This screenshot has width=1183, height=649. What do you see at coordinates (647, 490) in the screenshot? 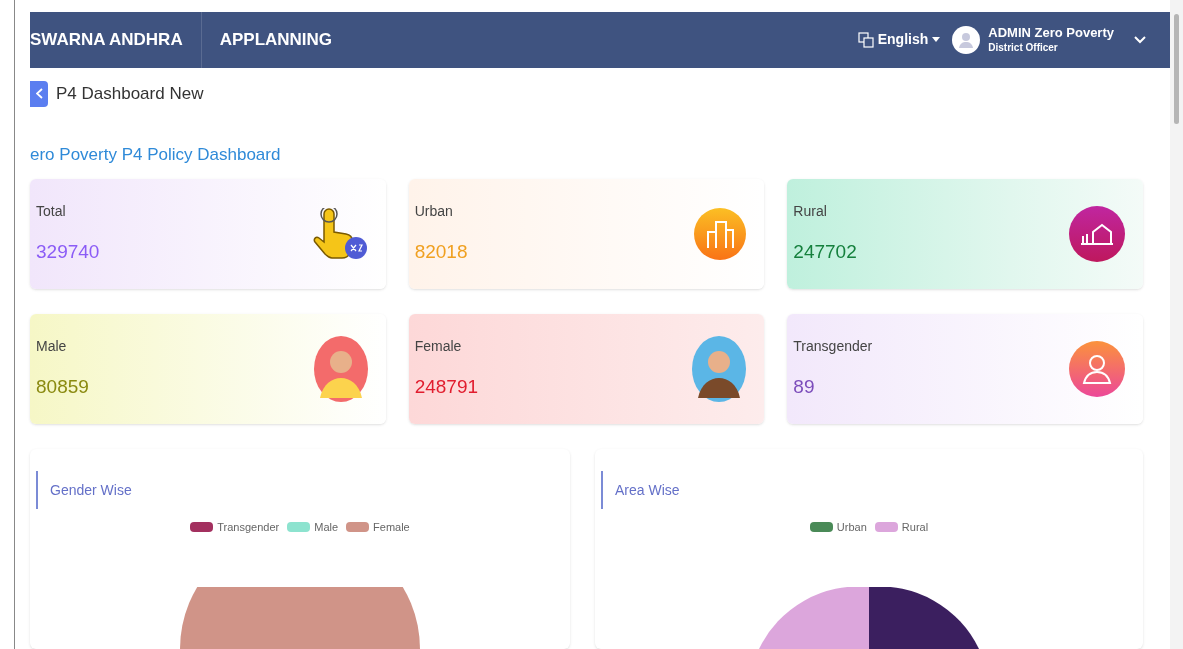
I see `chart-title: Area Wise` at bounding box center [647, 490].